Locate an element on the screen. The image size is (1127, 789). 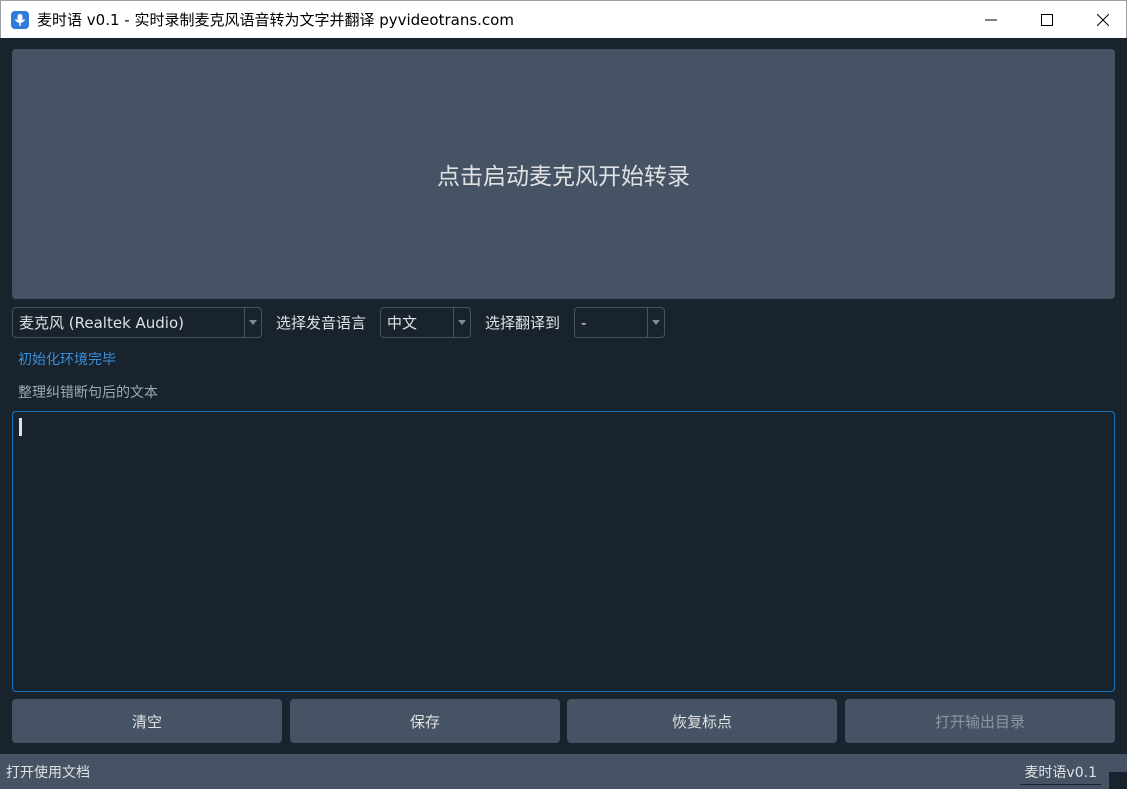
resize-grip is located at coordinates (1118, 780).